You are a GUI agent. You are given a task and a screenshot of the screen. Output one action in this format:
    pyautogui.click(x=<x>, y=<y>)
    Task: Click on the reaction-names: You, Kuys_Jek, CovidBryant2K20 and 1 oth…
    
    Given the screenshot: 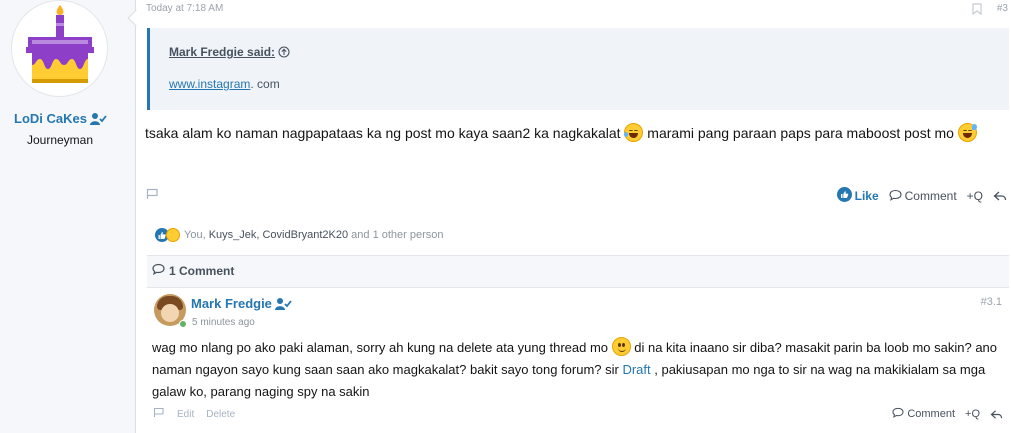 What is the action you would take?
    pyautogui.click(x=314, y=235)
    